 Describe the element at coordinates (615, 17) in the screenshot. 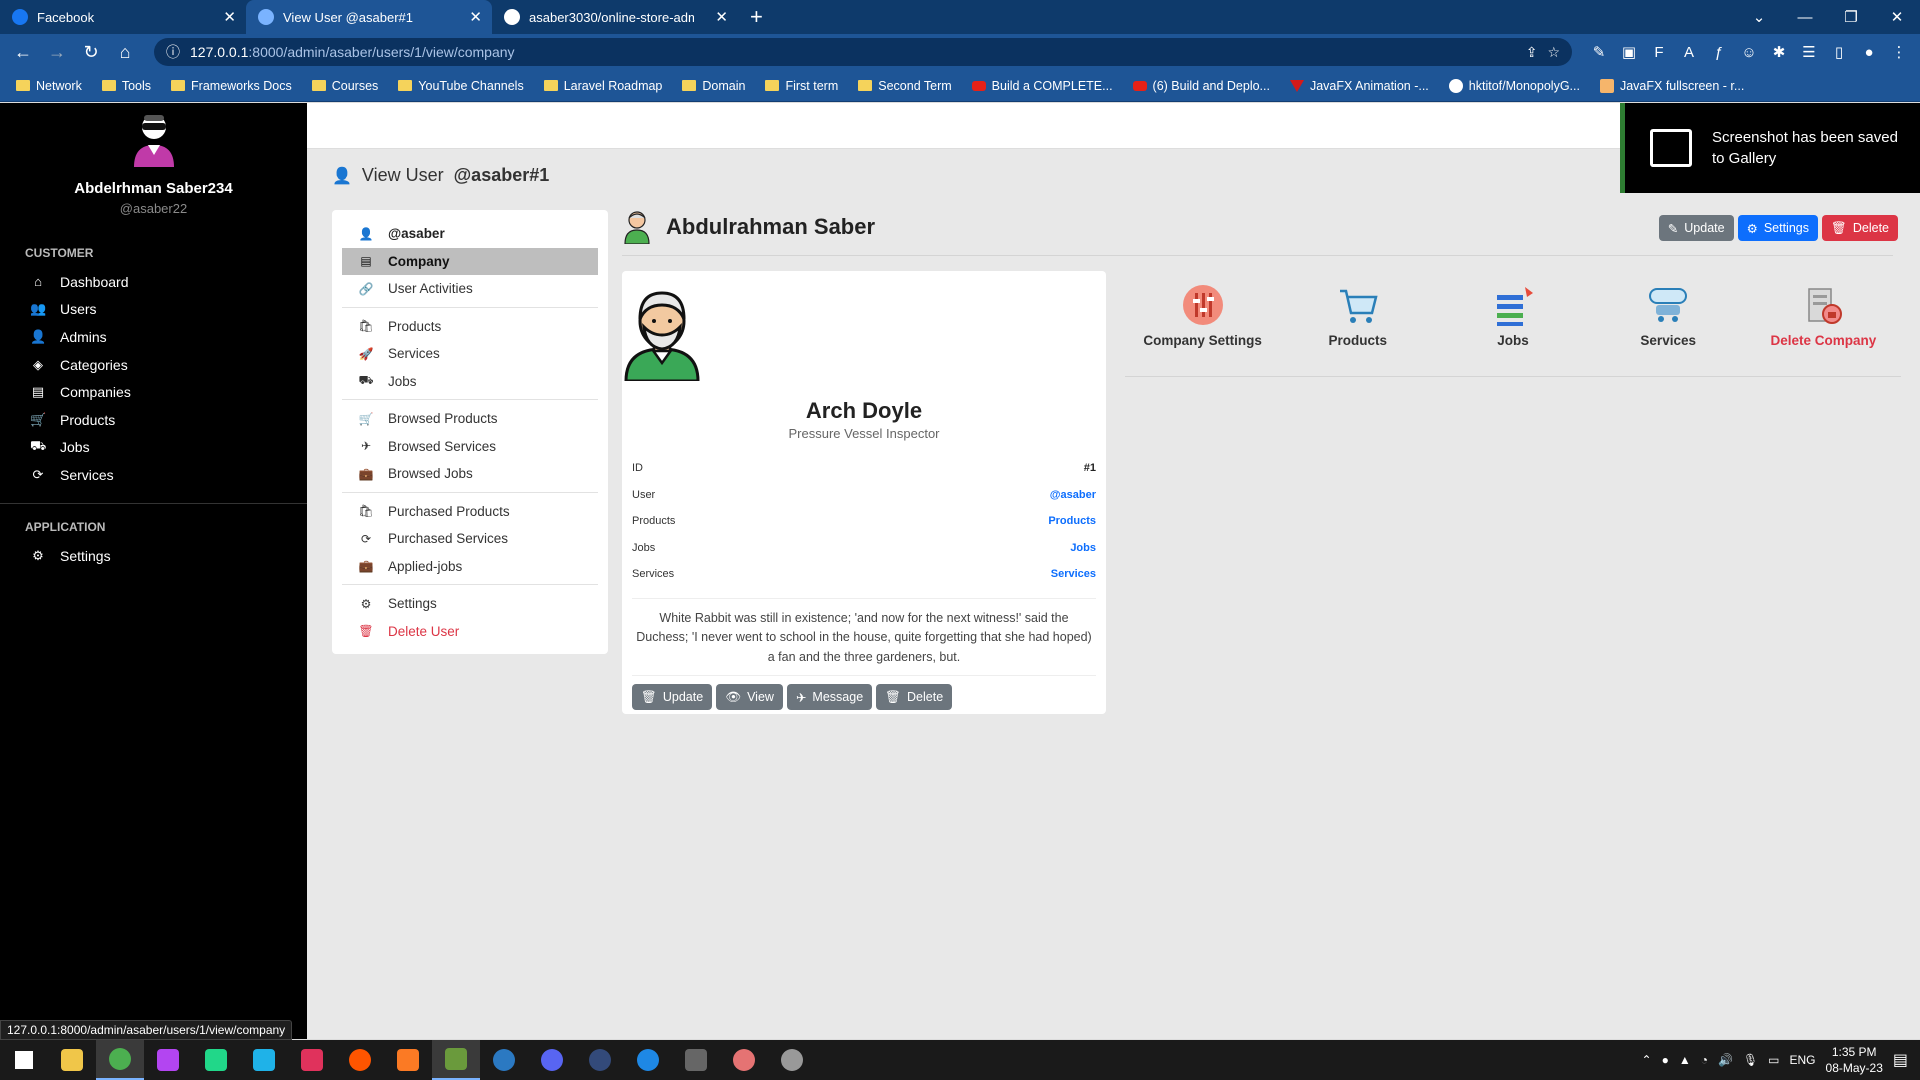

I see `browser-tab-github: asaber3030/online-store-admin- ✕` at that location.